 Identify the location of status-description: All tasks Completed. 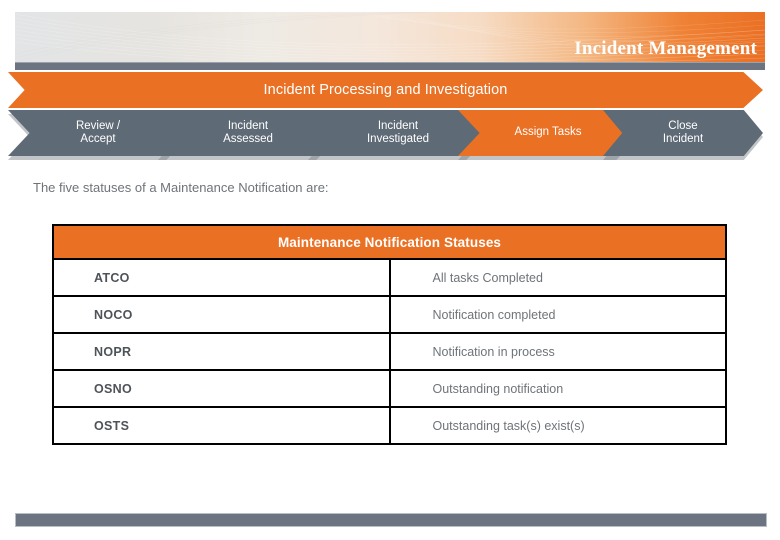
(557, 277).